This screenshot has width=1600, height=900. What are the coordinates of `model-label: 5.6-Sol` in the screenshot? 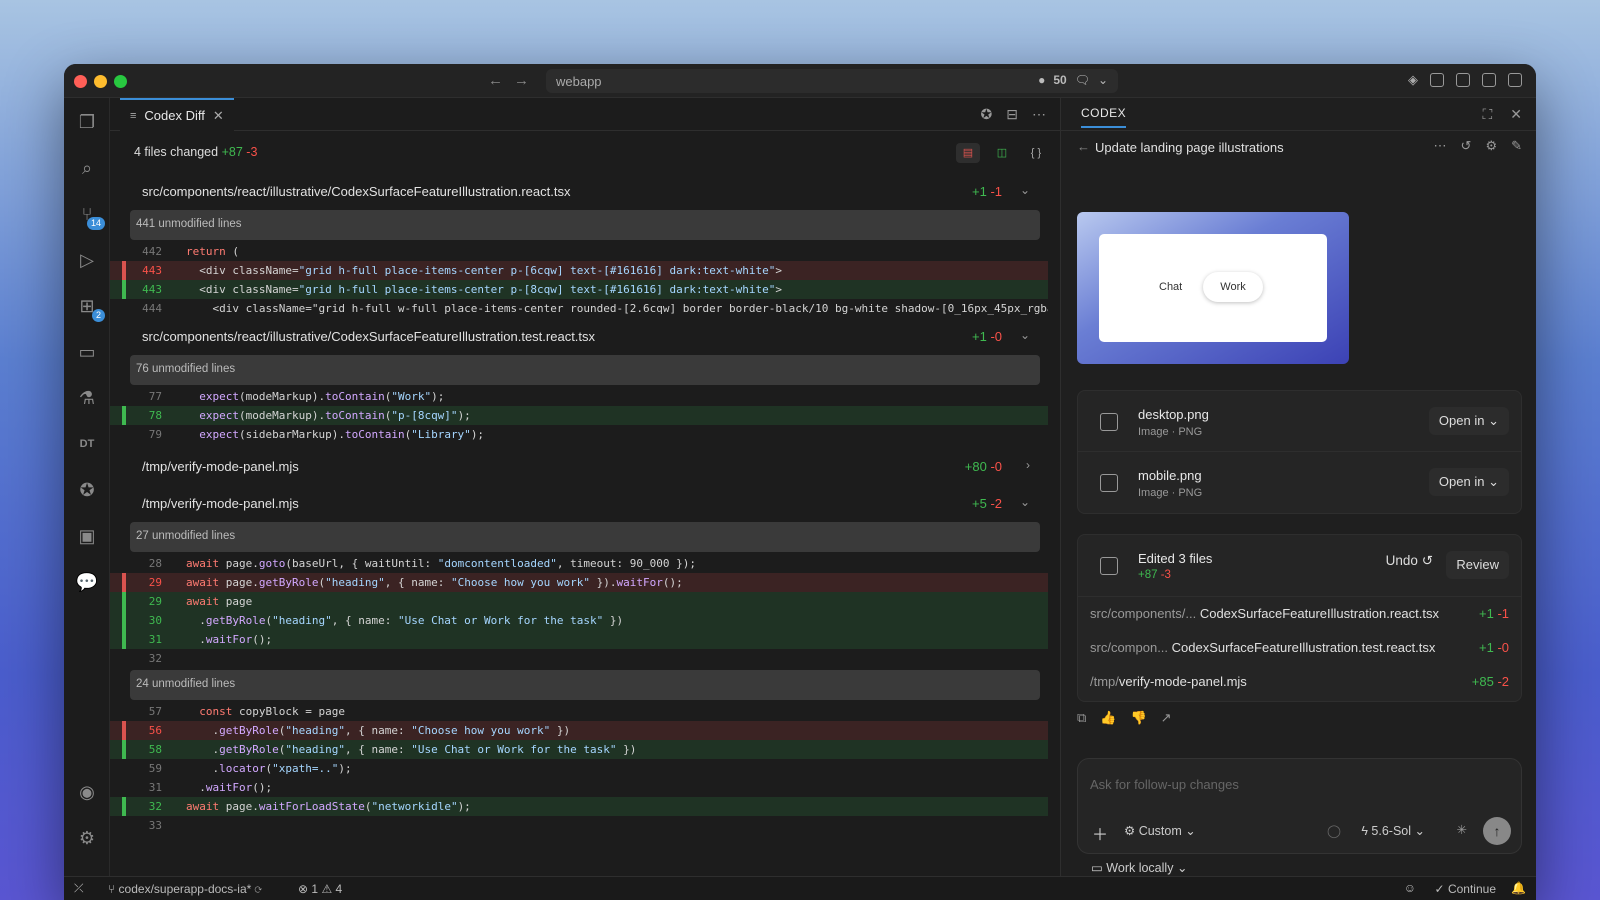 It's located at (1391, 831).